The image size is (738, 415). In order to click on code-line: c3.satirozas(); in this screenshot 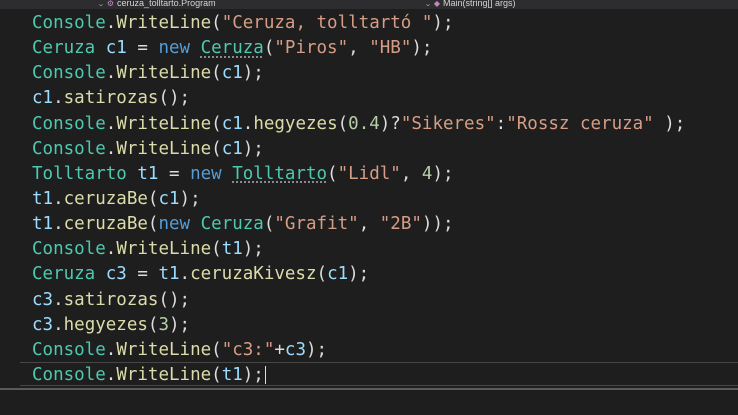, I will do `click(358, 300)`.